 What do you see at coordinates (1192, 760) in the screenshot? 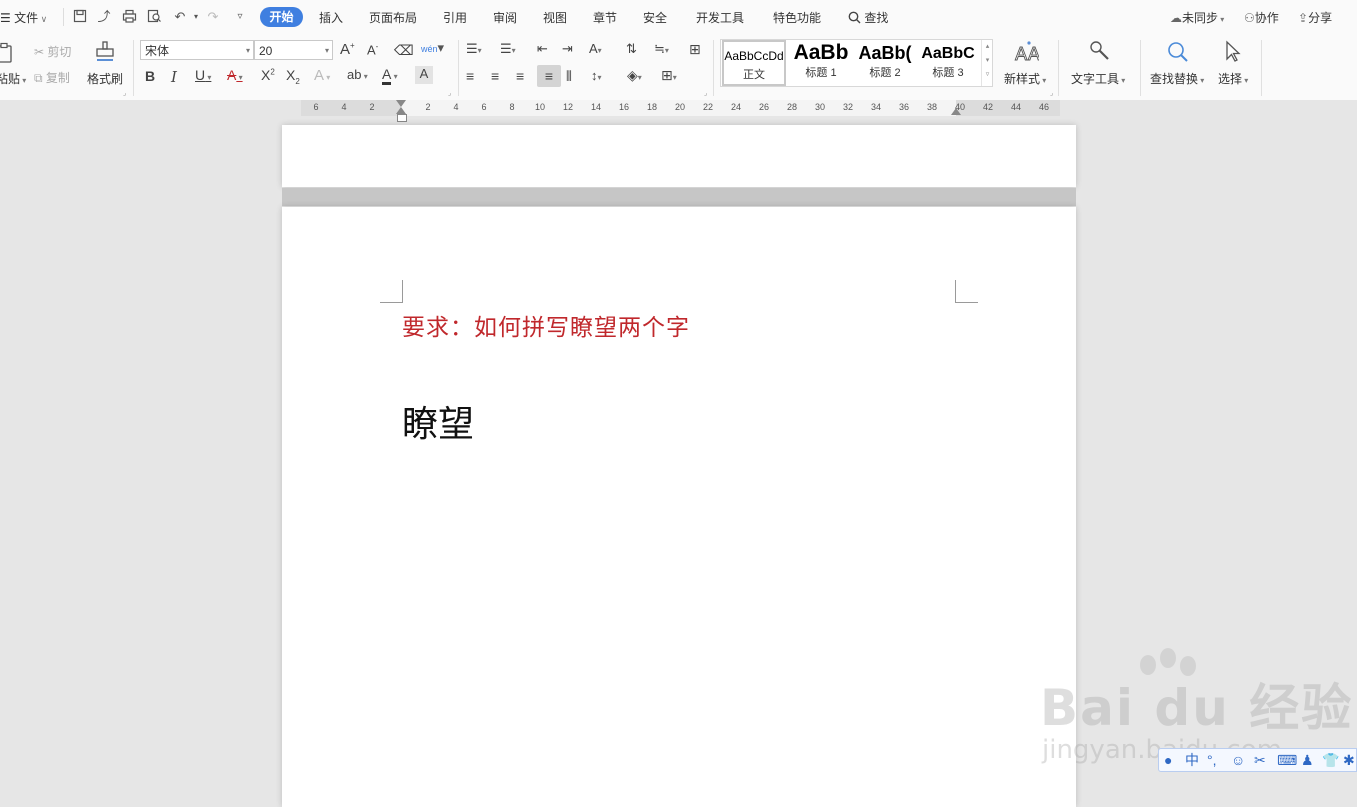
I see `ime-chinese-mode-icon: 中` at bounding box center [1192, 760].